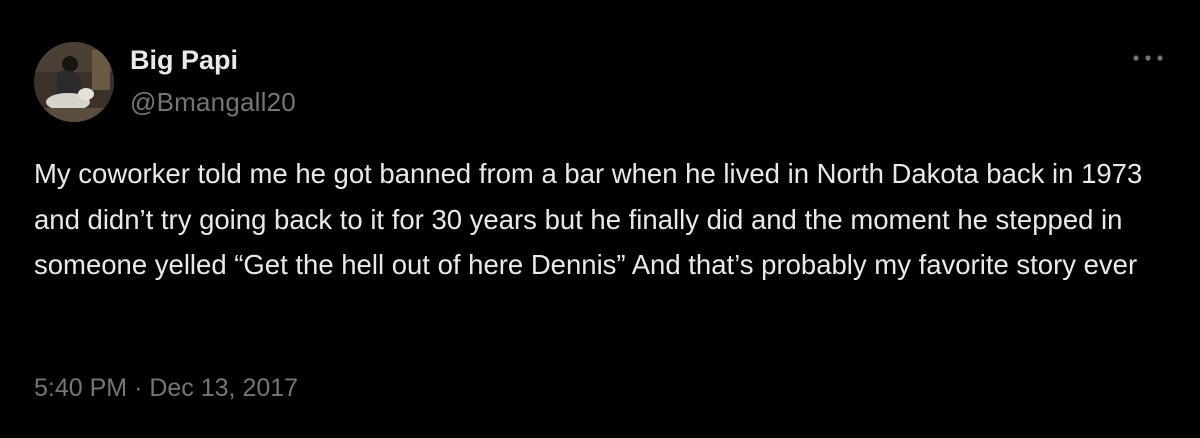 This screenshot has width=1200, height=438. What do you see at coordinates (213, 60) in the screenshot?
I see `display-name: Big Papi` at bounding box center [213, 60].